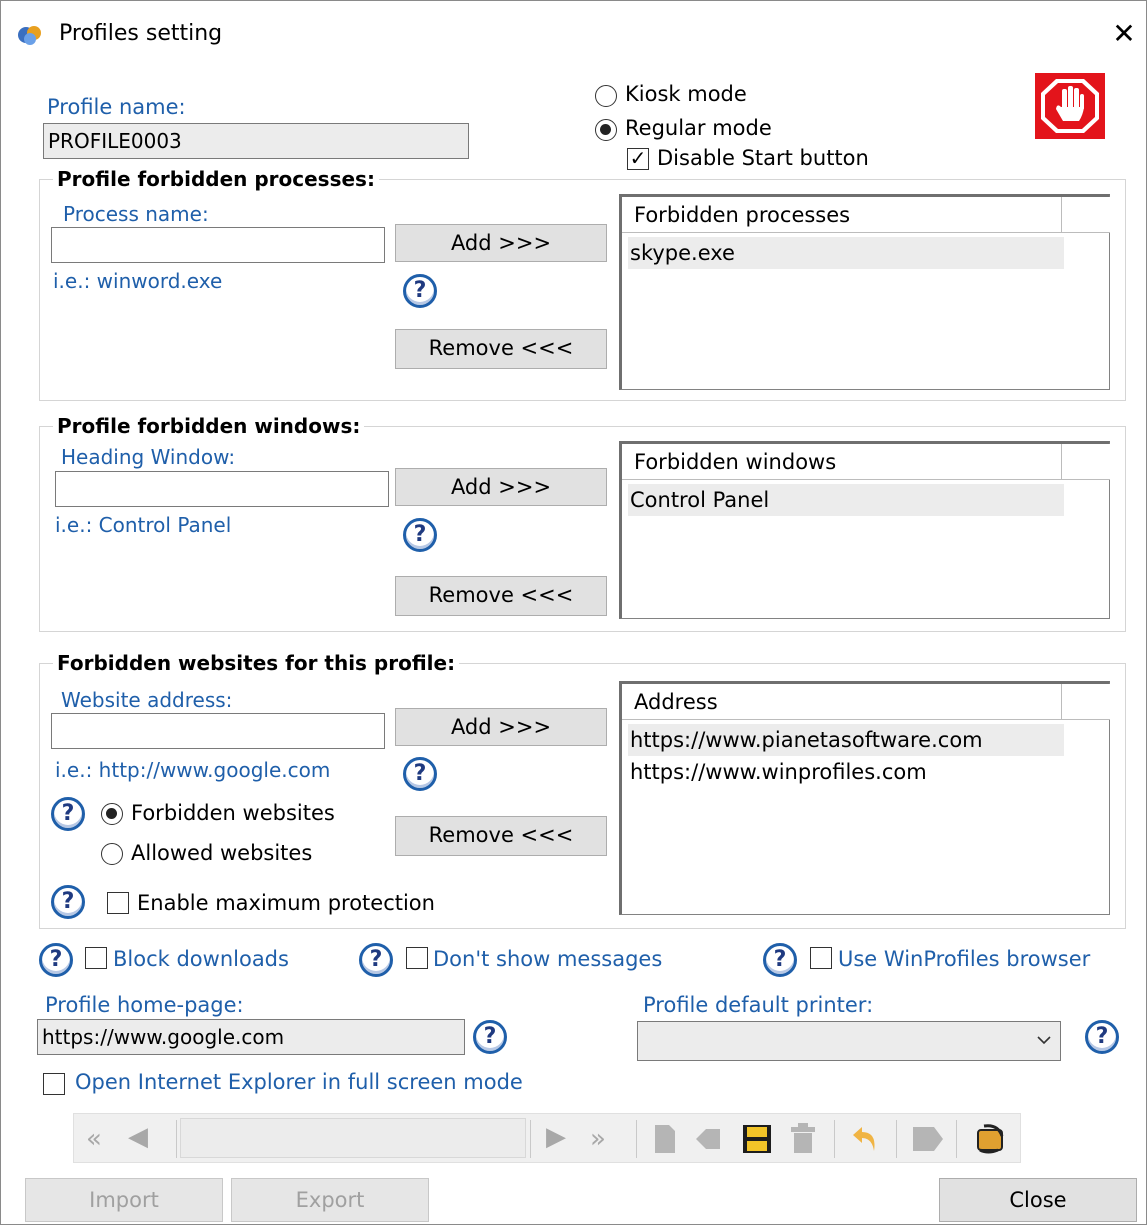  What do you see at coordinates (1102, 1037) in the screenshot?
I see `printer-help-icon: ?` at bounding box center [1102, 1037].